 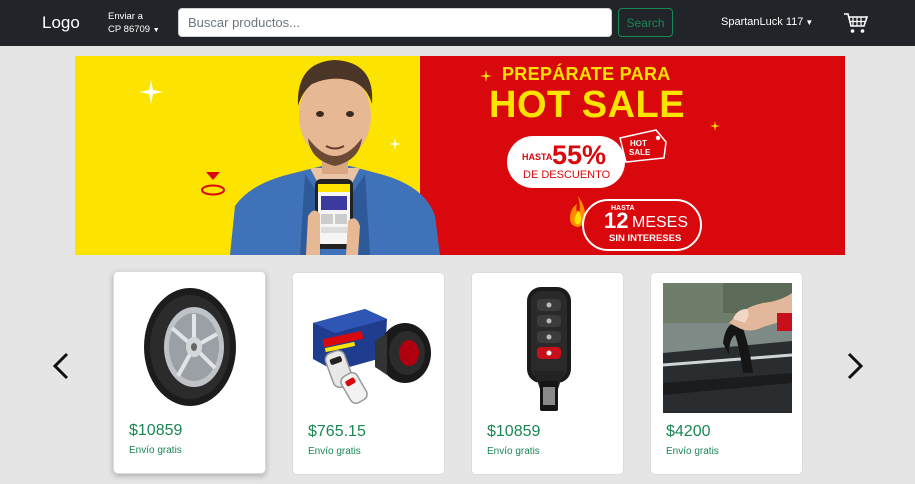 I want to click on product-card: $765.15 Envío gratis, so click(x=368, y=373).